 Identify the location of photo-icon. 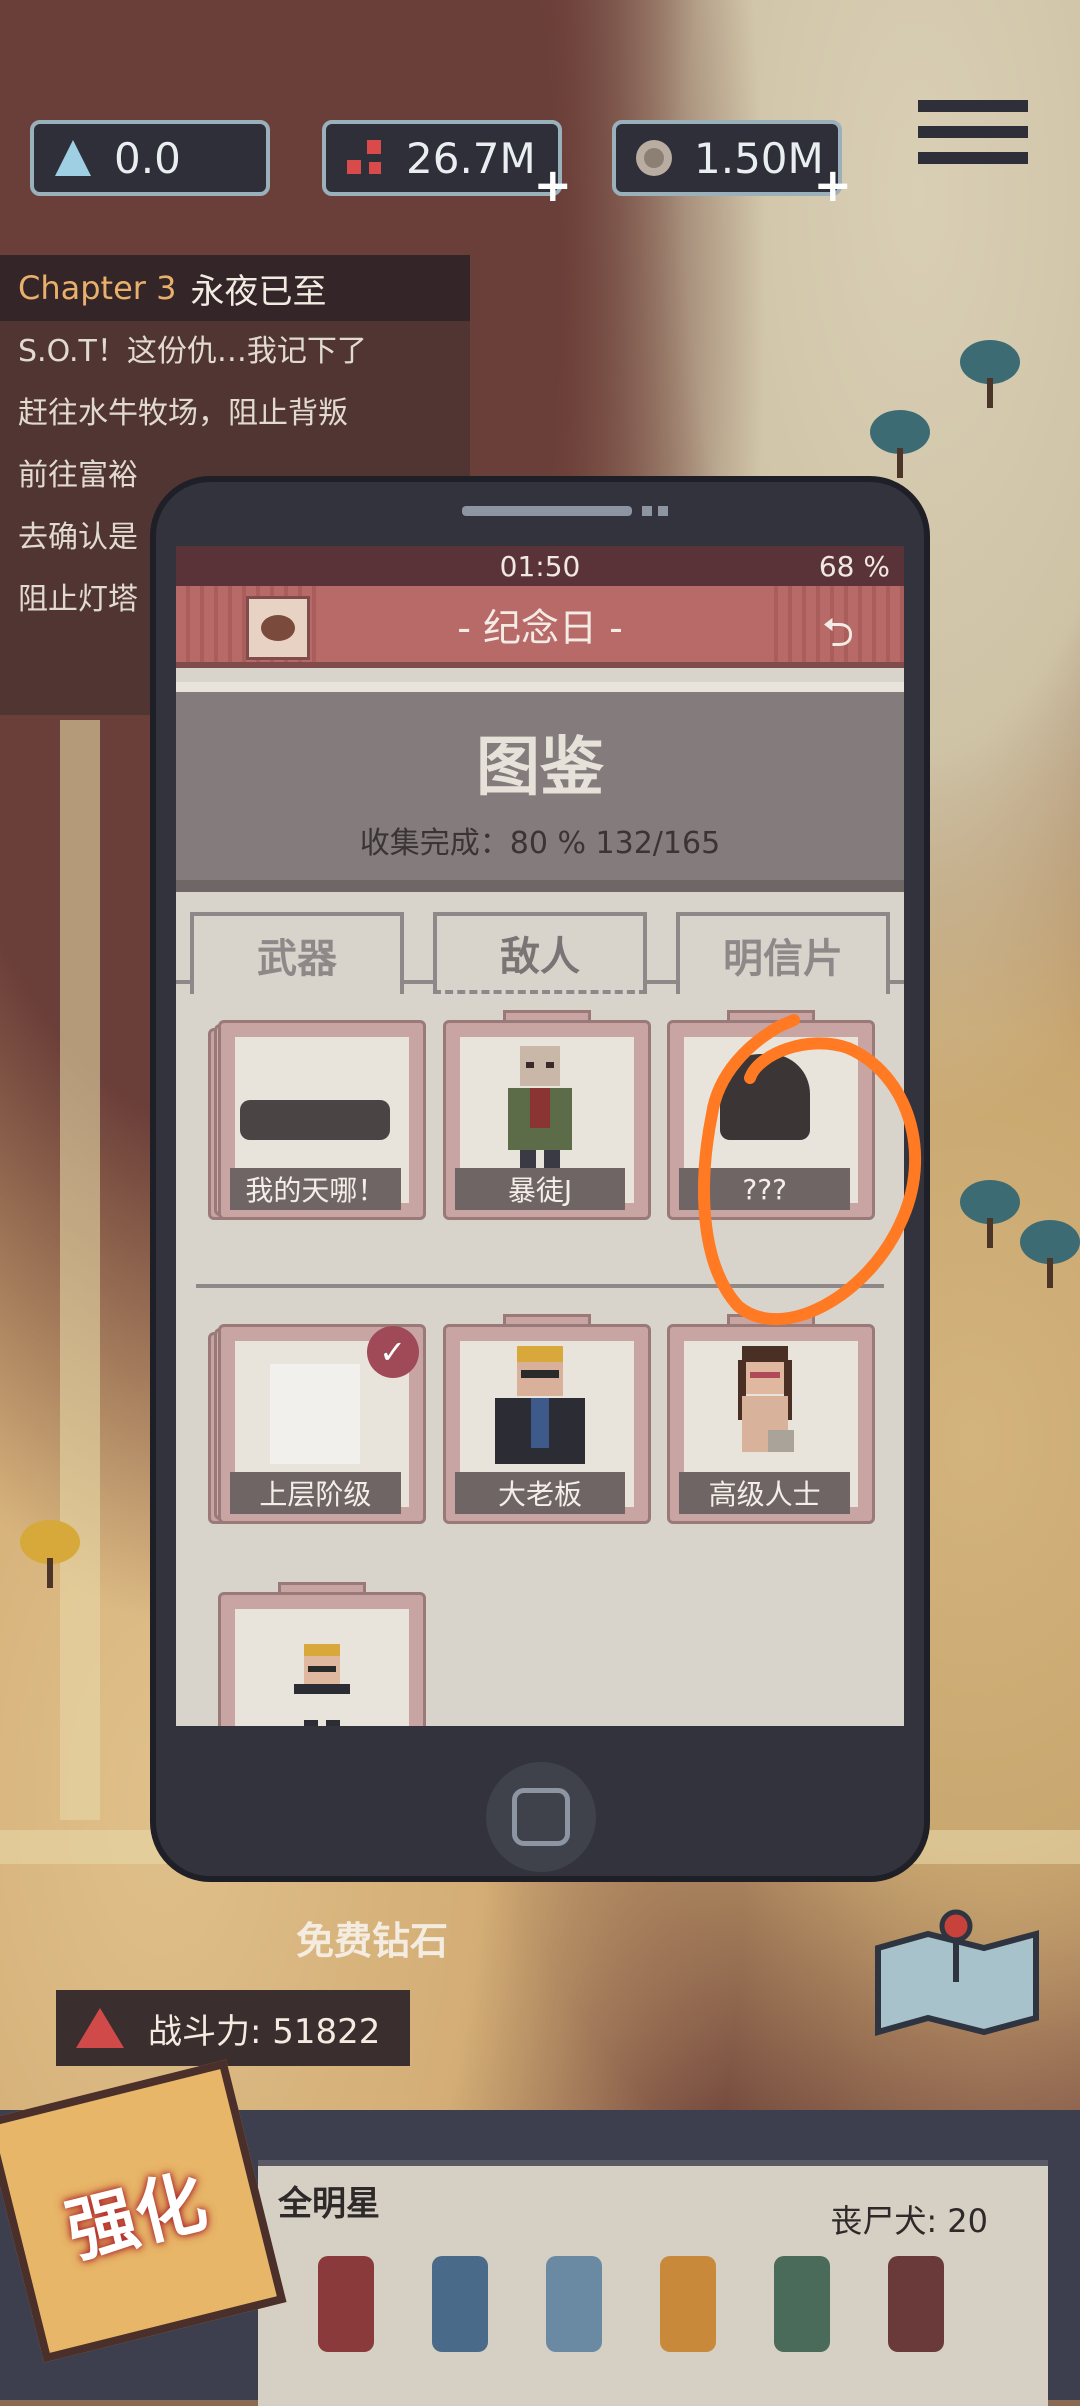
(278, 628).